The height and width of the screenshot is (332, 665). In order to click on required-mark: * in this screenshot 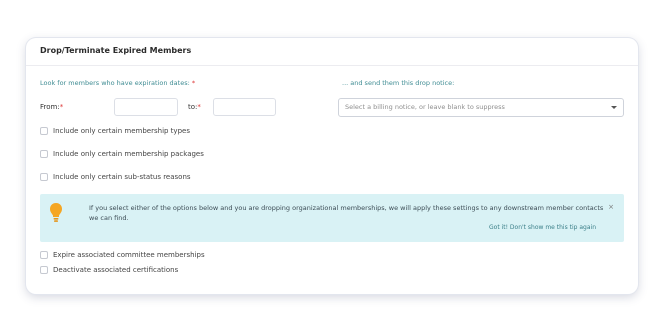, I will do `click(193, 83)`.